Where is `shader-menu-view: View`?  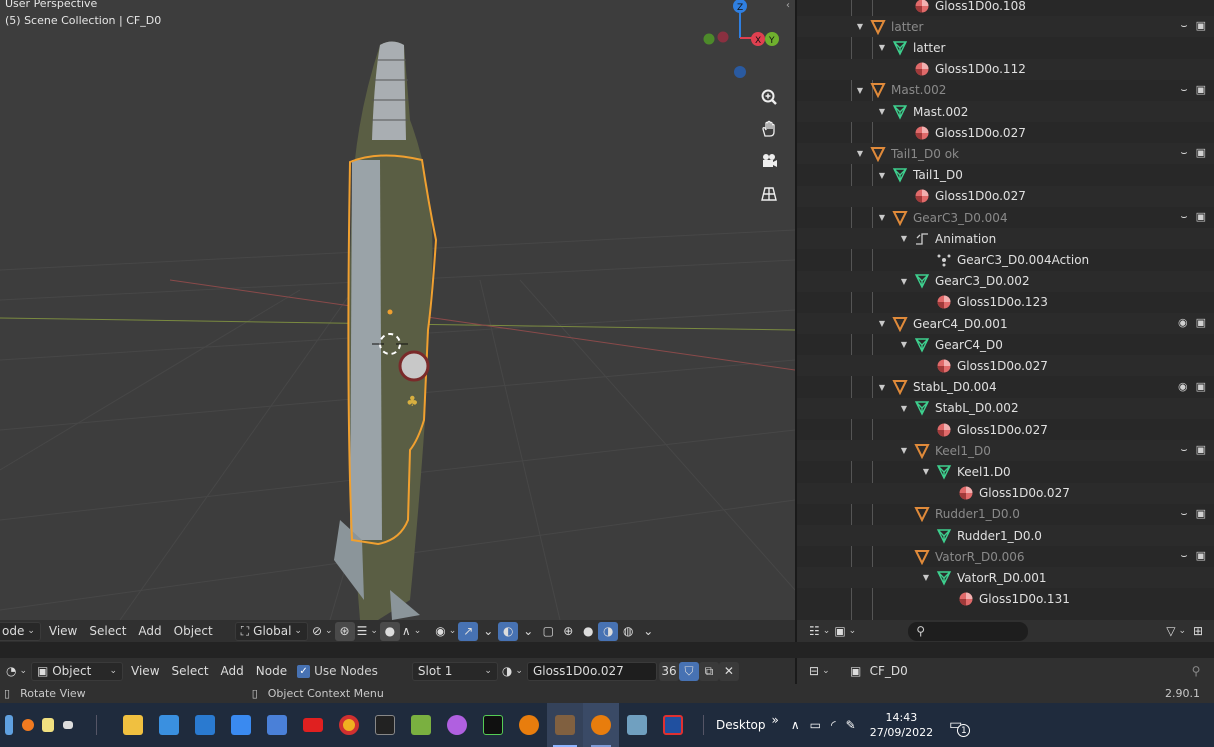
shader-menu-view: View is located at coordinates (145, 671).